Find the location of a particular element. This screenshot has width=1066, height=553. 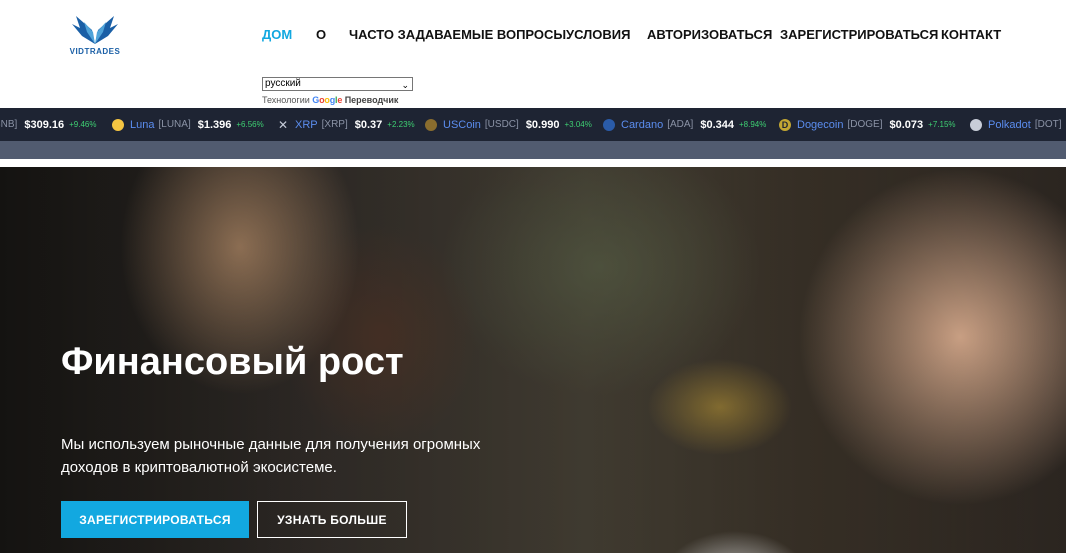

ticker-price: $0.073 is located at coordinates (906, 124).